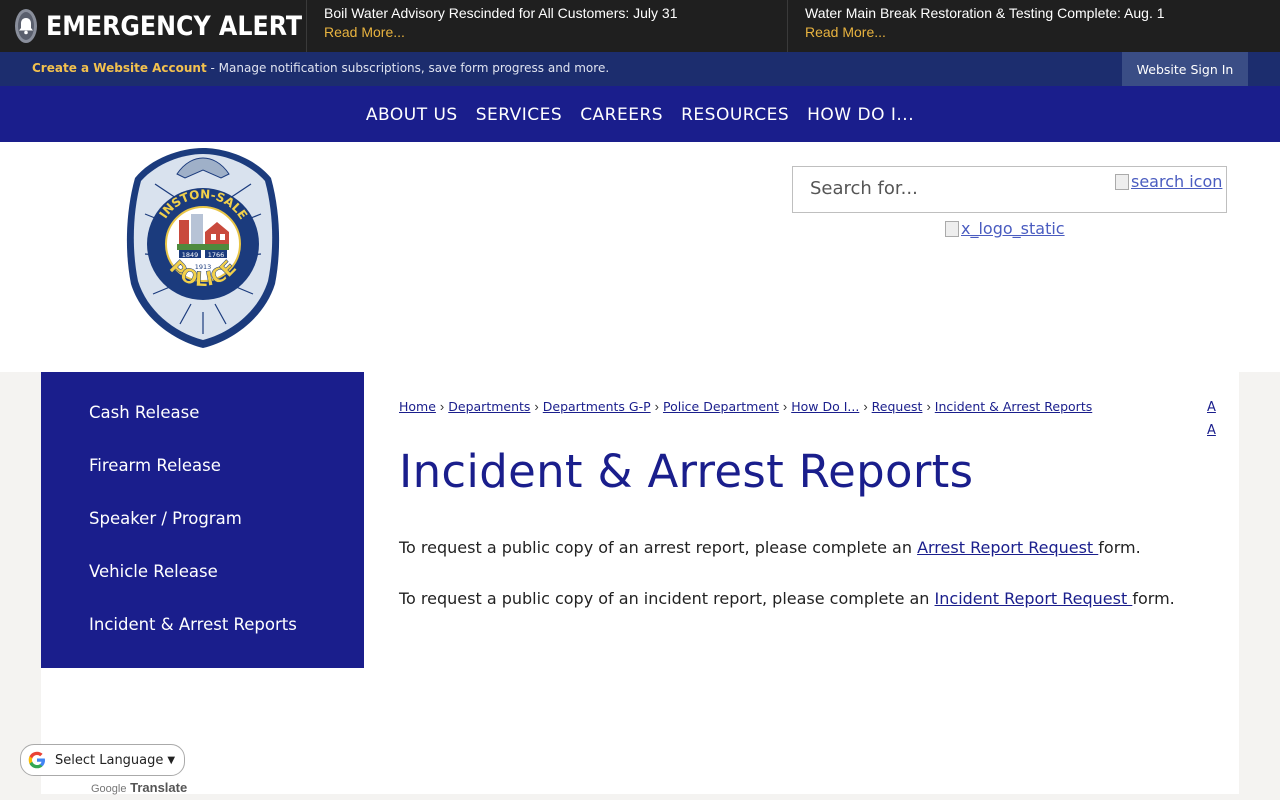 Image resolution: width=1280 pixels, height=800 pixels. Describe the element at coordinates (721, 406) in the screenshot. I see `breadcrumb-police-department: Police Department` at that location.